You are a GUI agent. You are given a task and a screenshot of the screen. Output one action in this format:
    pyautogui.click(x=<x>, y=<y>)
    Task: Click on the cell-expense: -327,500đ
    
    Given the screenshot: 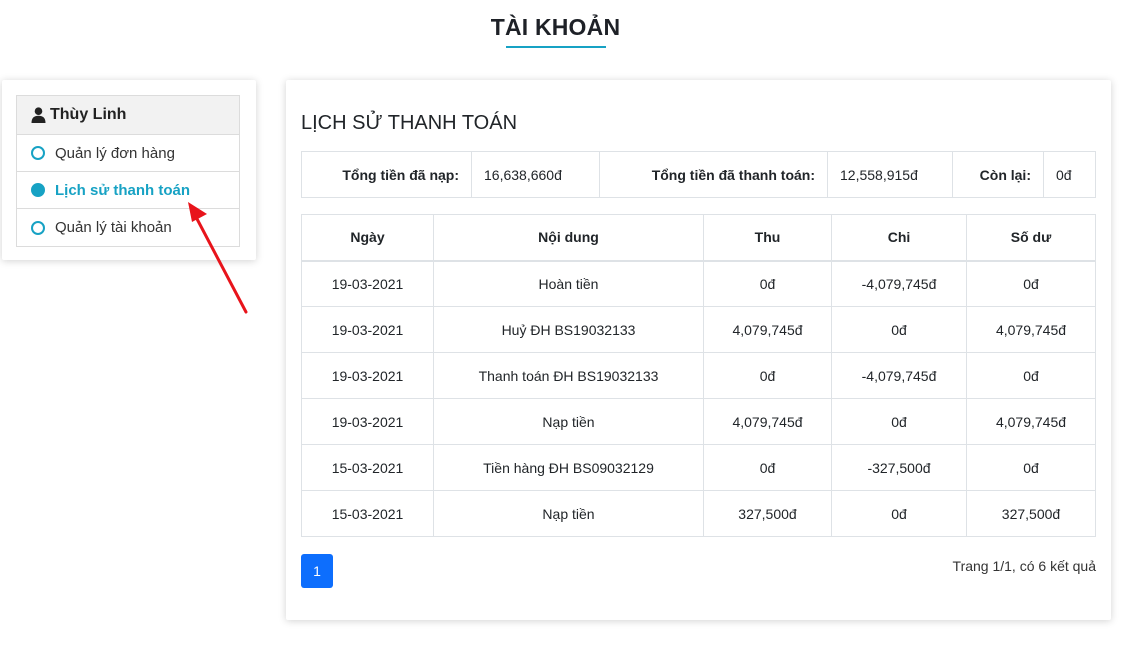 What is the action you would take?
    pyautogui.click(x=899, y=467)
    